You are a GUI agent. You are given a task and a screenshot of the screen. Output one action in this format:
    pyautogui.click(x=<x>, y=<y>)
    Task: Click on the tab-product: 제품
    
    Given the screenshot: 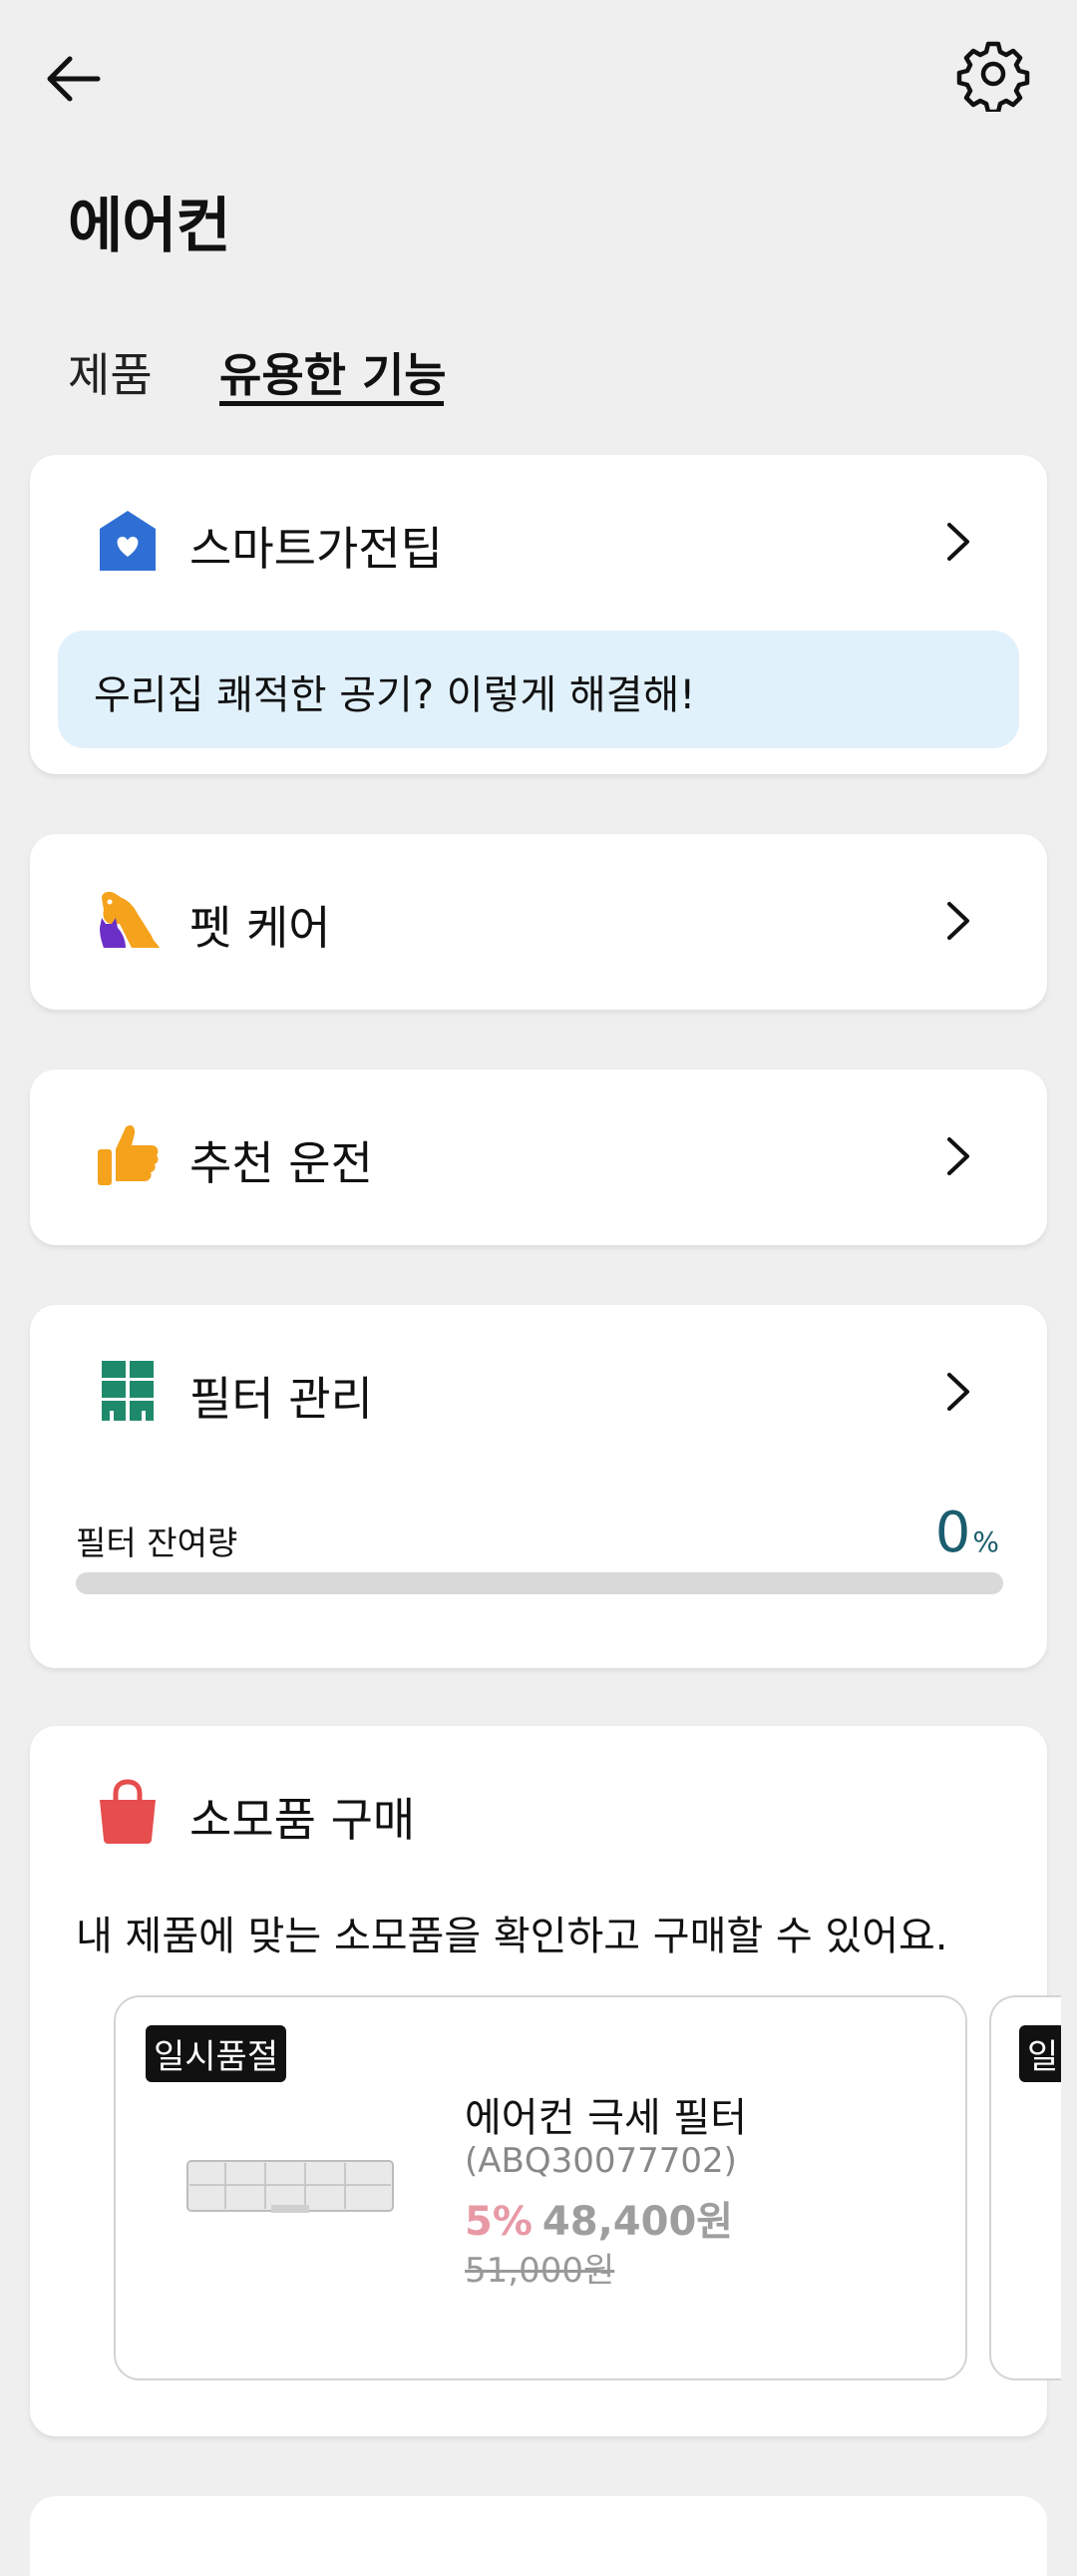 What is the action you would take?
    pyautogui.click(x=110, y=372)
    